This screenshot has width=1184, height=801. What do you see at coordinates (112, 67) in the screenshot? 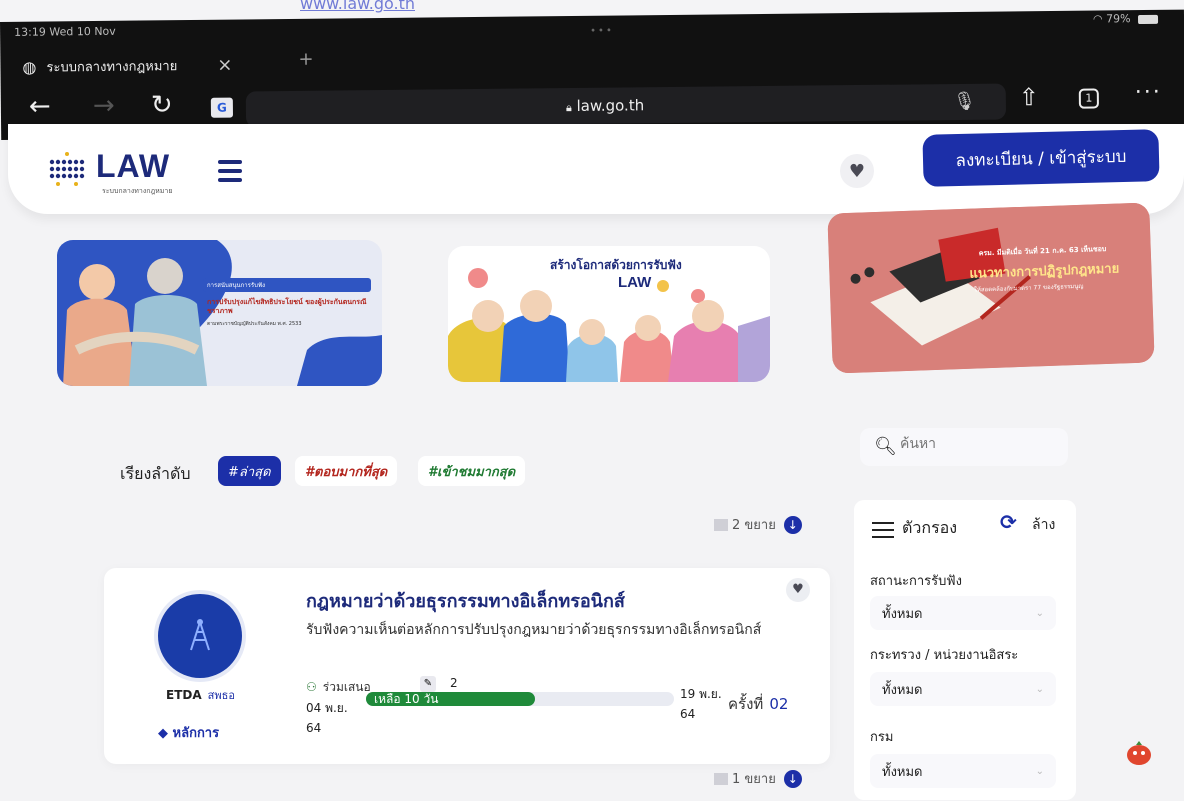
I see `tab-title: ระบบกลางทางกฎหมาย` at bounding box center [112, 67].